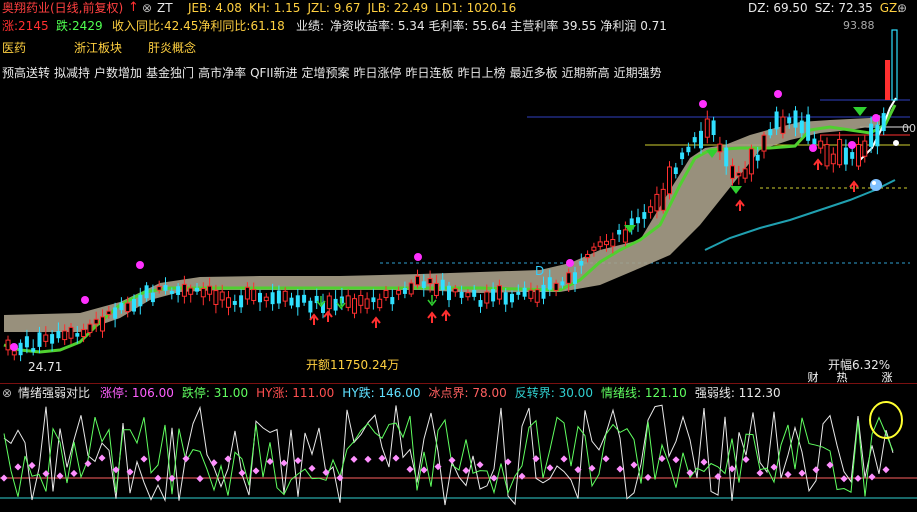  I want to click on pane-separator, so click(458, 383).